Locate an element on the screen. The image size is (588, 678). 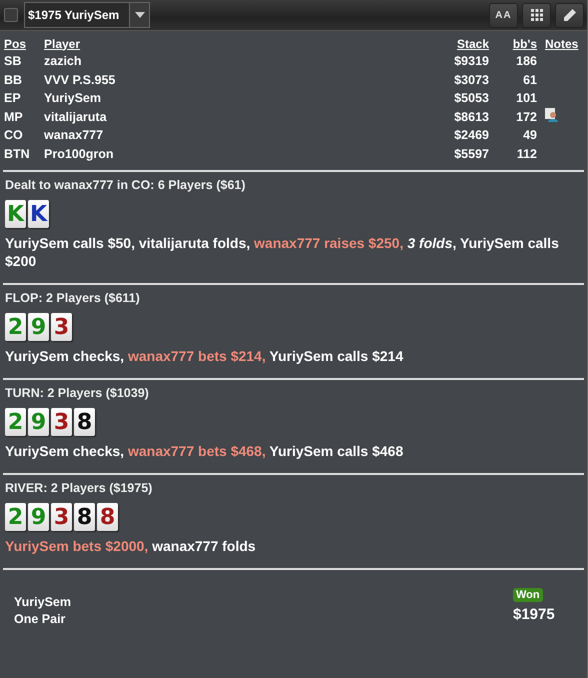
table-cell-text: Pro100gron is located at coordinates (78, 154).